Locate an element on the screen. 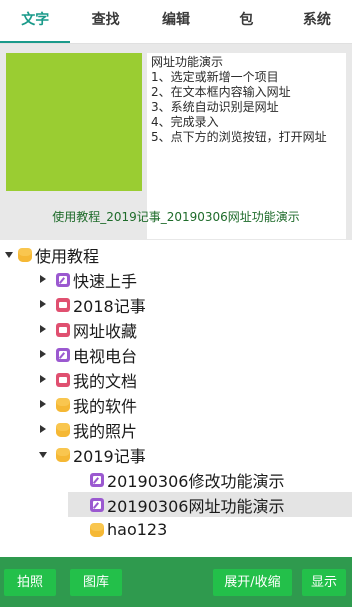  tree-item-label: 我的照片 is located at coordinates (105, 431).